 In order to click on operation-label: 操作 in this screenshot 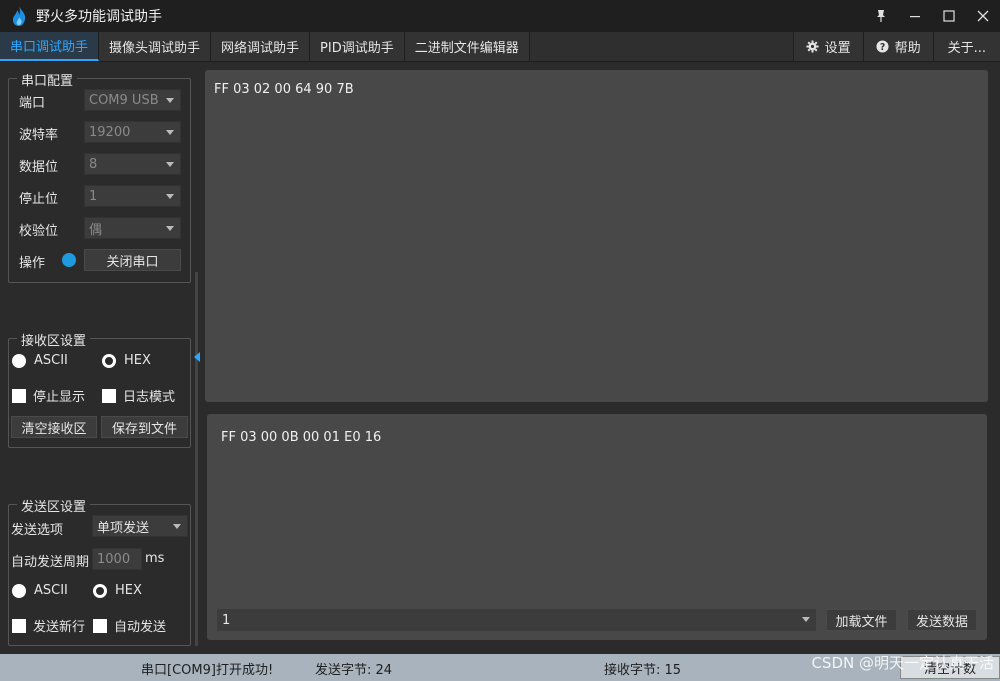, I will do `click(32, 263)`.